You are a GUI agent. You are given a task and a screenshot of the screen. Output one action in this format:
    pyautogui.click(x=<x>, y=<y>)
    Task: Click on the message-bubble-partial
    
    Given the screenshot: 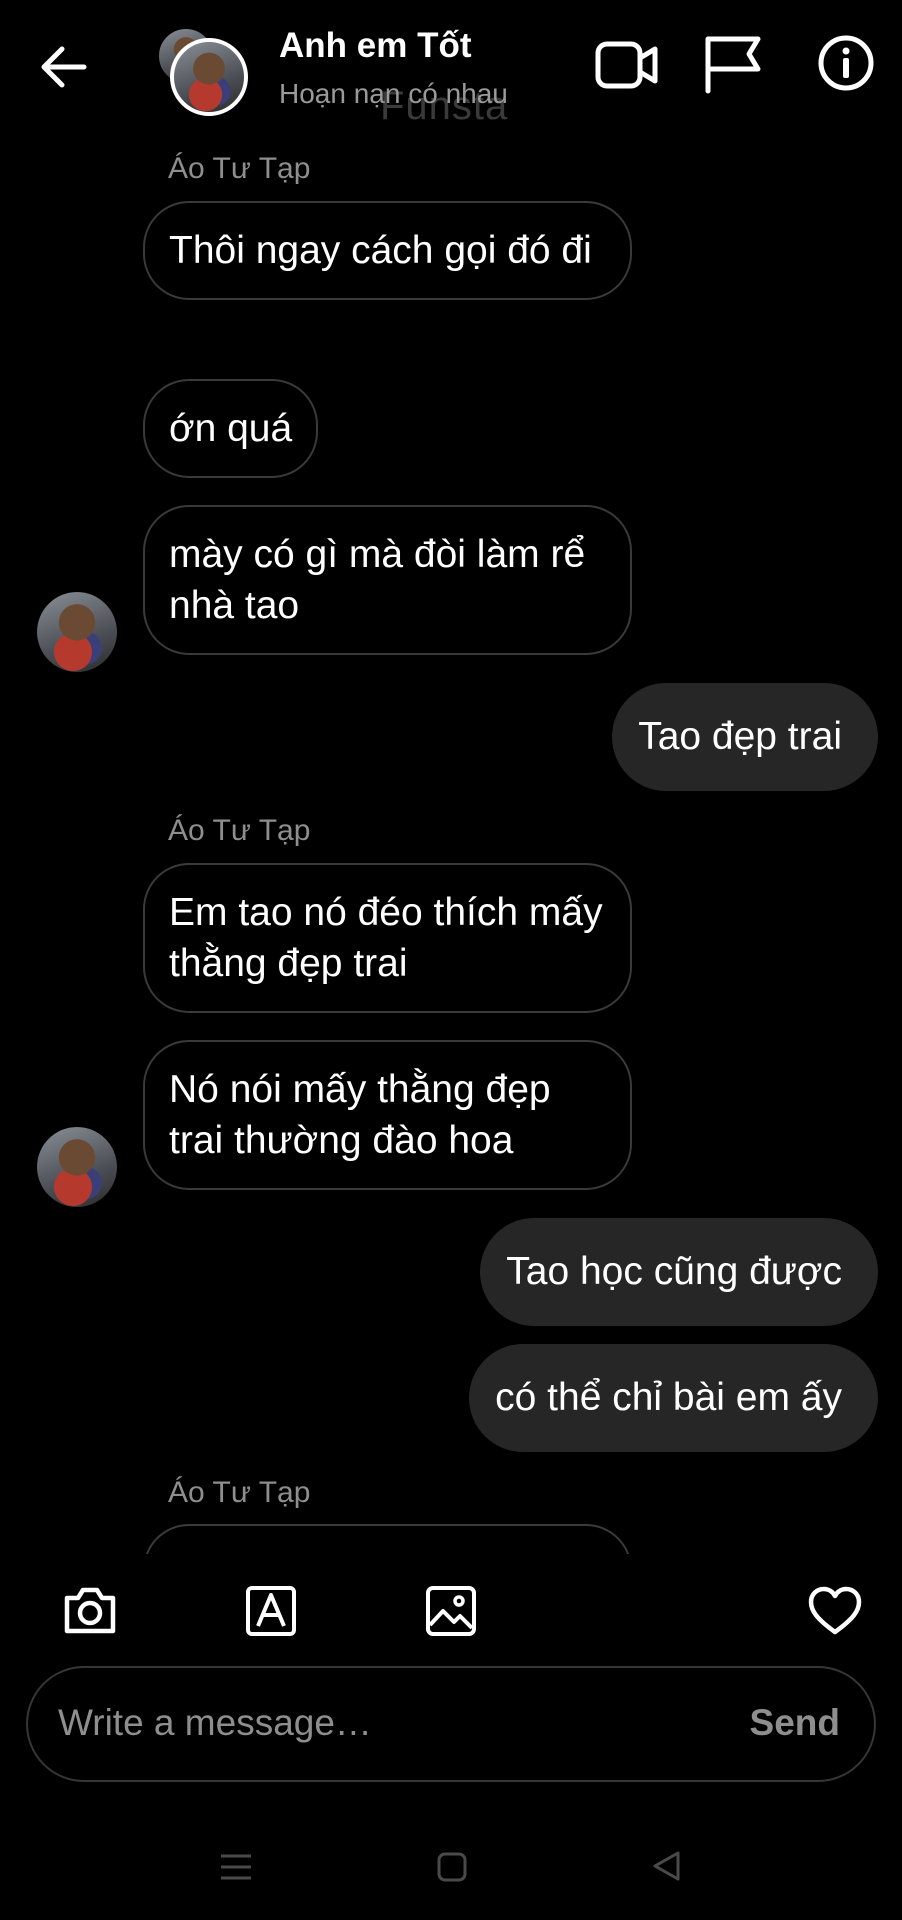 What is the action you would take?
    pyautogui.click(x=387, y=1540)
    